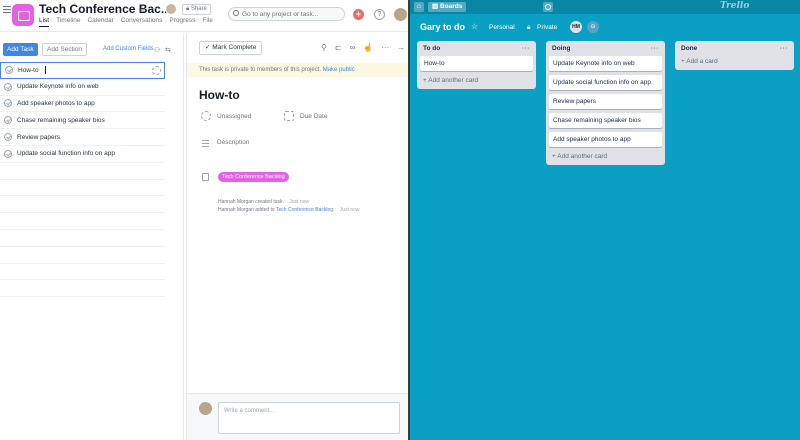  Describe the element at coordinates (100, 22) in the screenshot. I see `tab-calendar: Calendar` at that location.